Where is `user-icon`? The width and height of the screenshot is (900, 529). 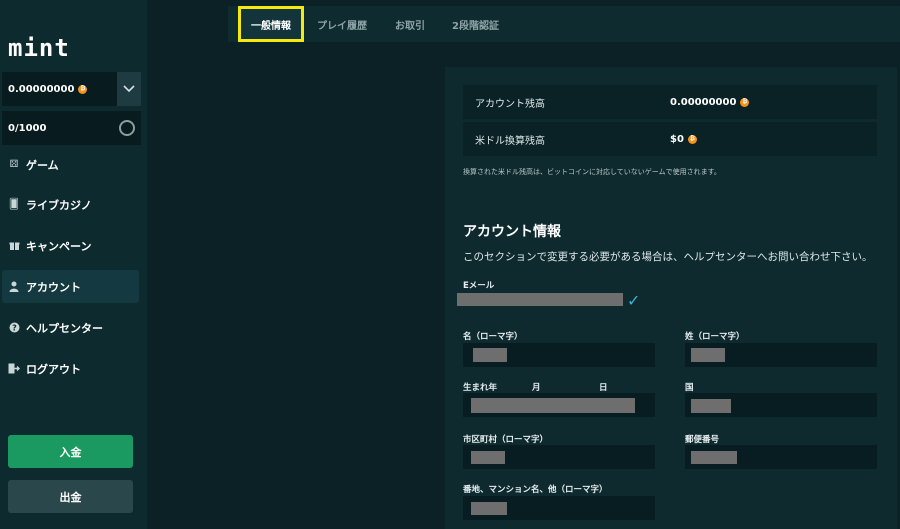 user-icon is located at coordinates (14, 287).